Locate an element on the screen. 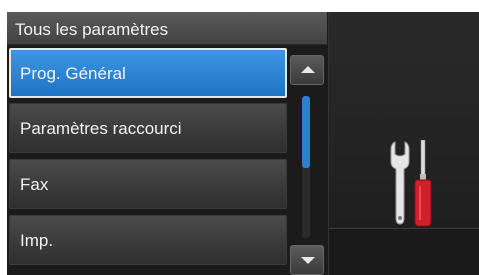 The width and height of the screenshot is (479, 275). menu-item-label: Fax is located at coordinates (34, 184).